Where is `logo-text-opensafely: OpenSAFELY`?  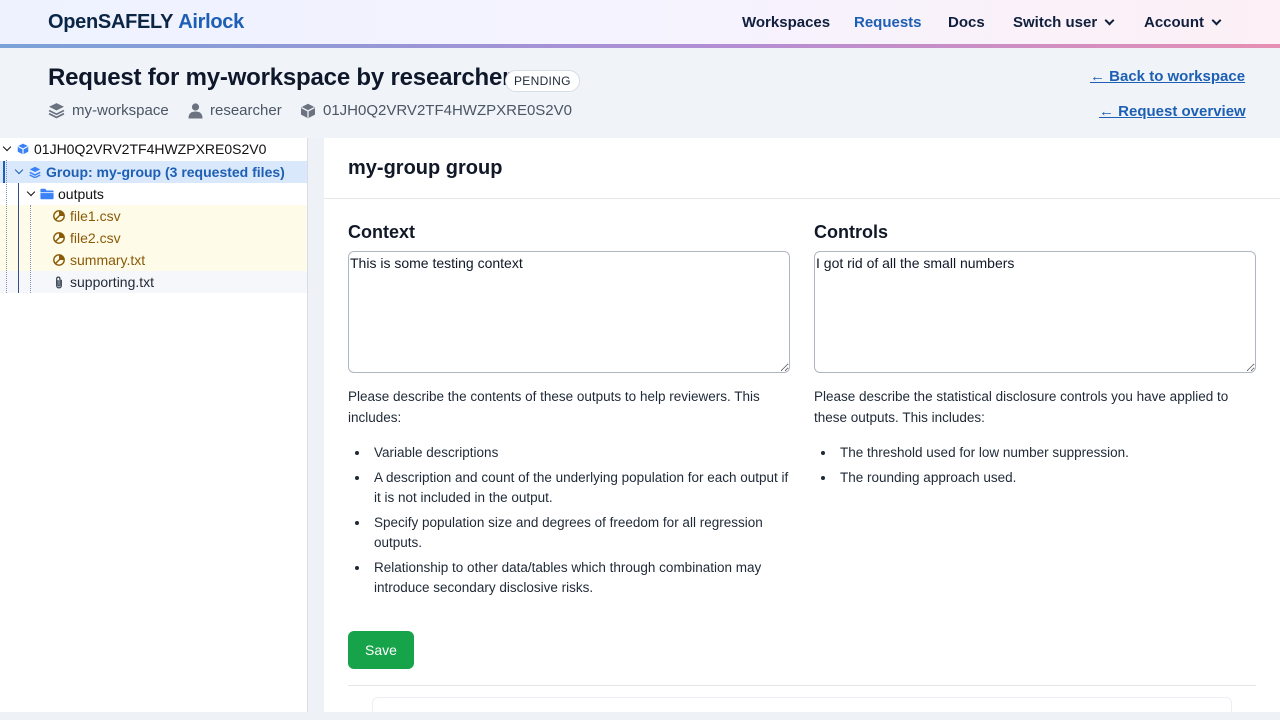
logo-text-opensafely: OpenSAFELY is located at coordinates (111, 22).